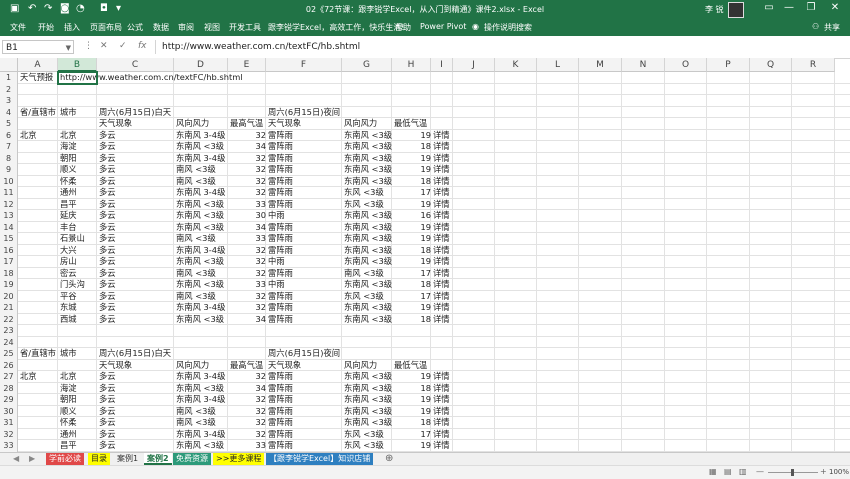 This screenshot has height=479, width=850. What do you see at coordinates (67, 435) in the screenshot?
I see `cell: 通州` at bounding box center [67, 435].